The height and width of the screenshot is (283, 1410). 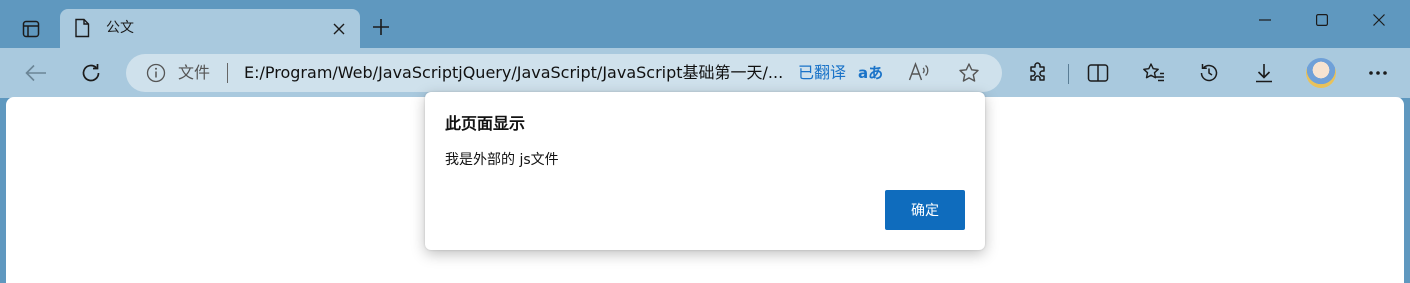 I want to click on translated-label: 已翻译, so click(x=822, y=73).